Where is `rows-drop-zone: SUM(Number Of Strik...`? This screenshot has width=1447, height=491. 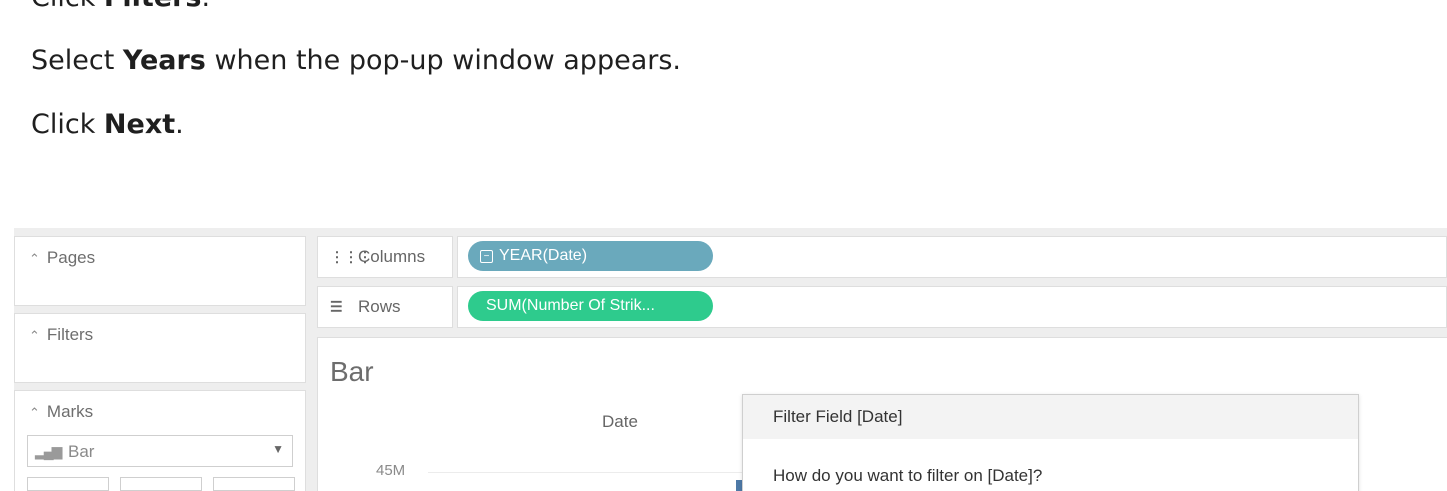
rows-drop-zone: SUM(Number Of Strik... is located at coordinates (952, 307).